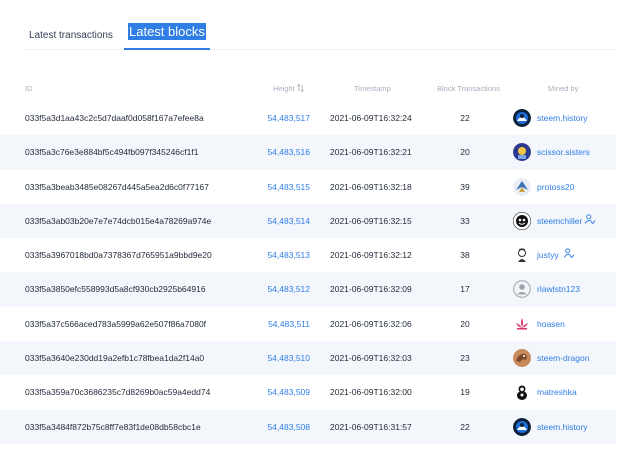  Describe the element at coordinates (167, 31) in the screenshot. I see `tab-latest-blocks-label: Latest blocks` at that location.